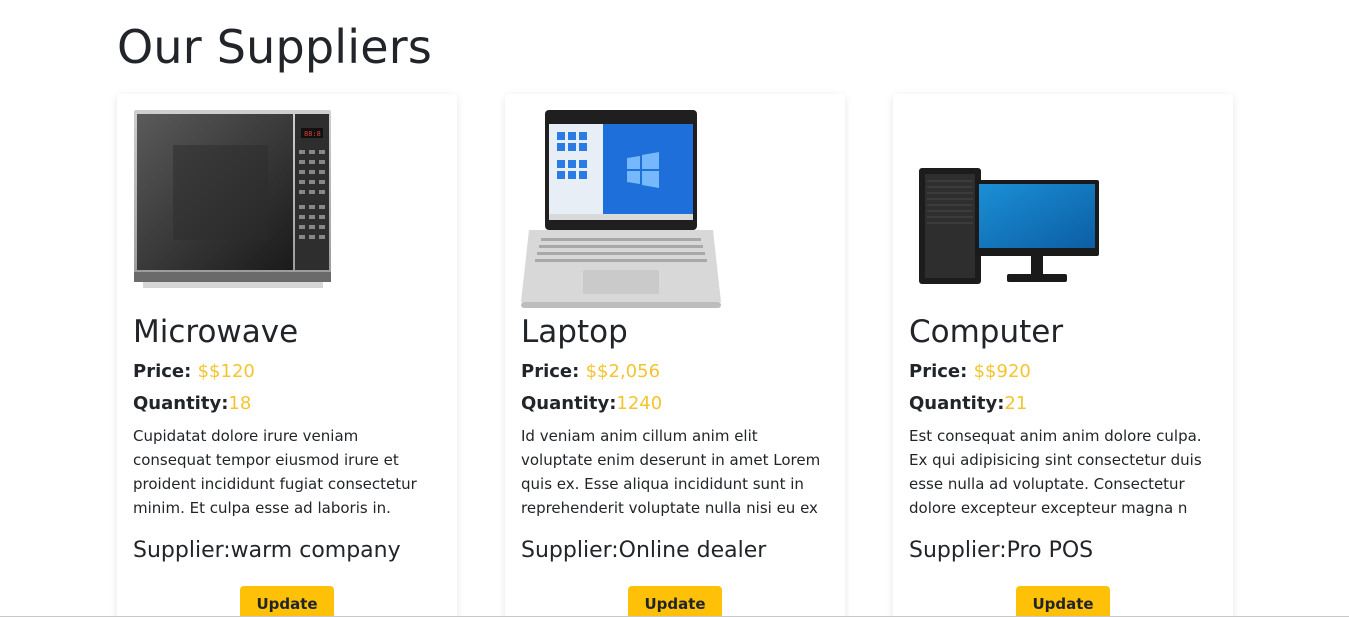 Image resolution: width=1349 pixels, height=617 pixels. I want to click on supplier-name: warm company, so click(315, 550).